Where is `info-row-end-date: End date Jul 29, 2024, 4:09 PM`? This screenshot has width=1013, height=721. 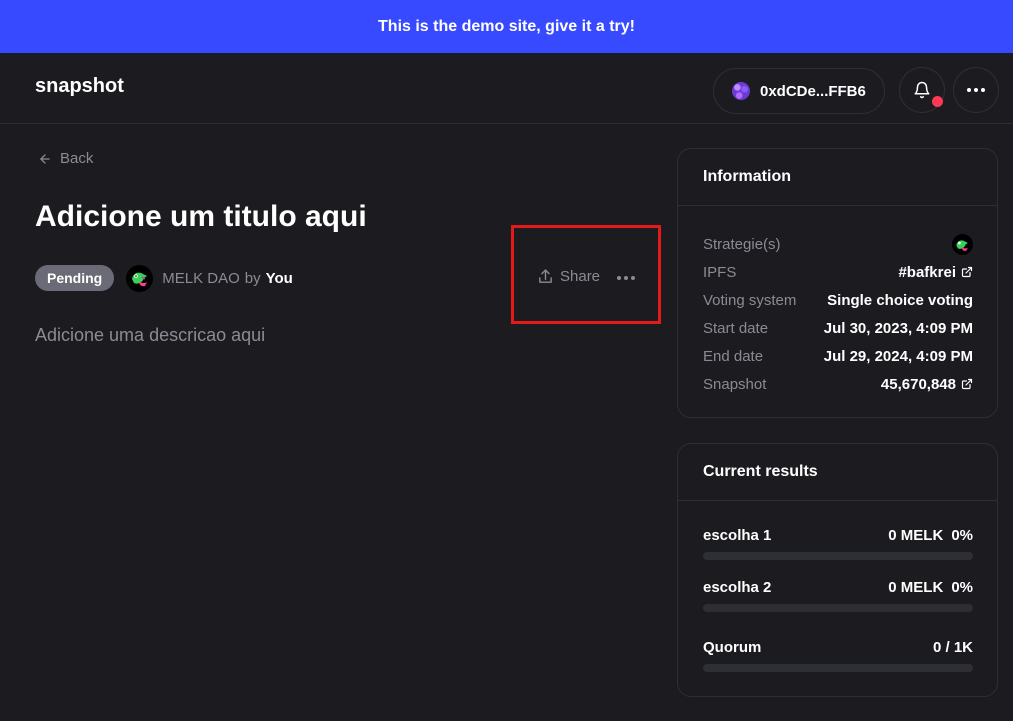 info-row-end-date: End date Jul 29, 2024, 4:09 PM is located at coordinates (838, 356).